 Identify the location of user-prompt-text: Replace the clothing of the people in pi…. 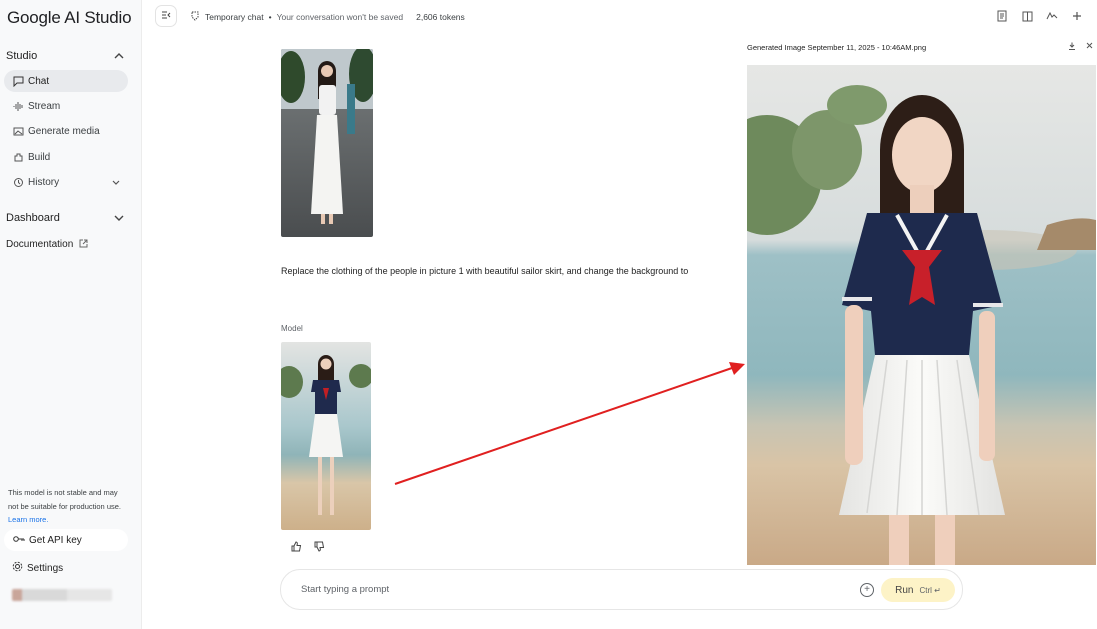
(485, 271).